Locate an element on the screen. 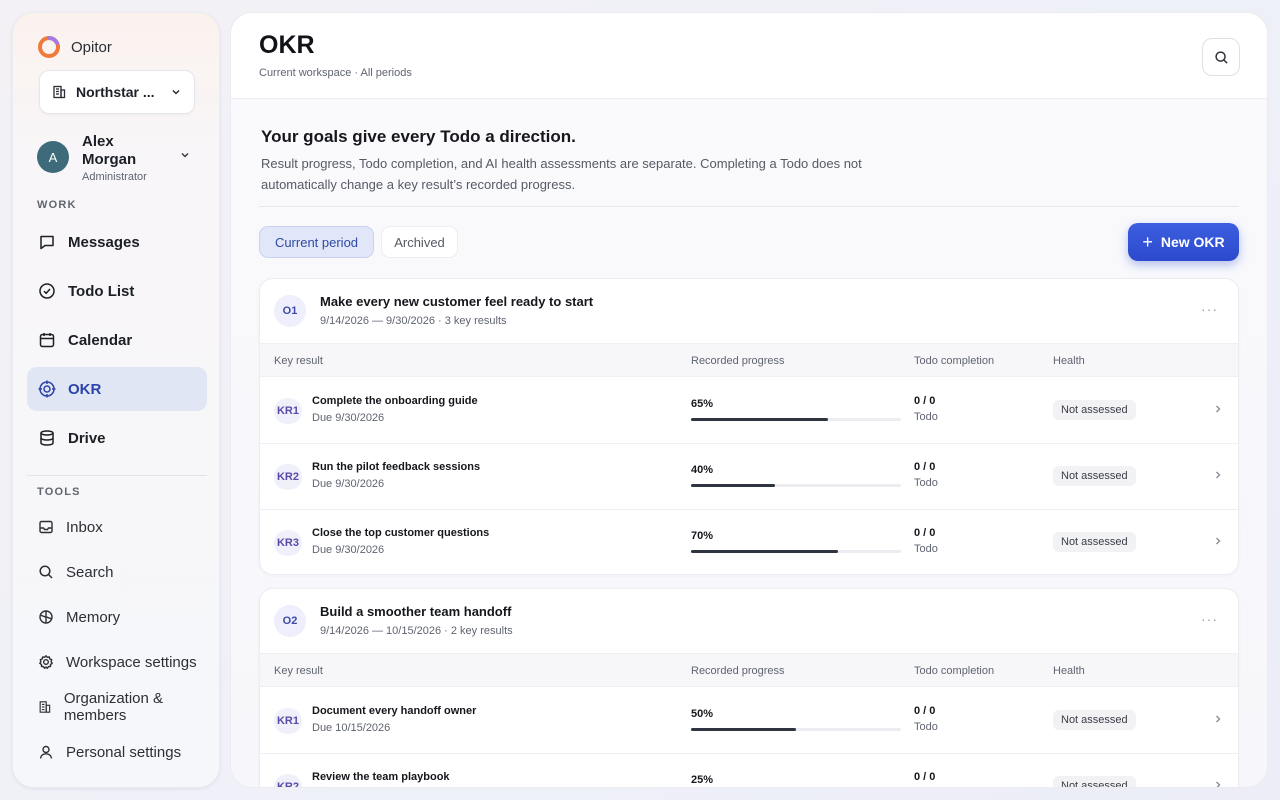  message-icon is located at coordinates (47, 242).